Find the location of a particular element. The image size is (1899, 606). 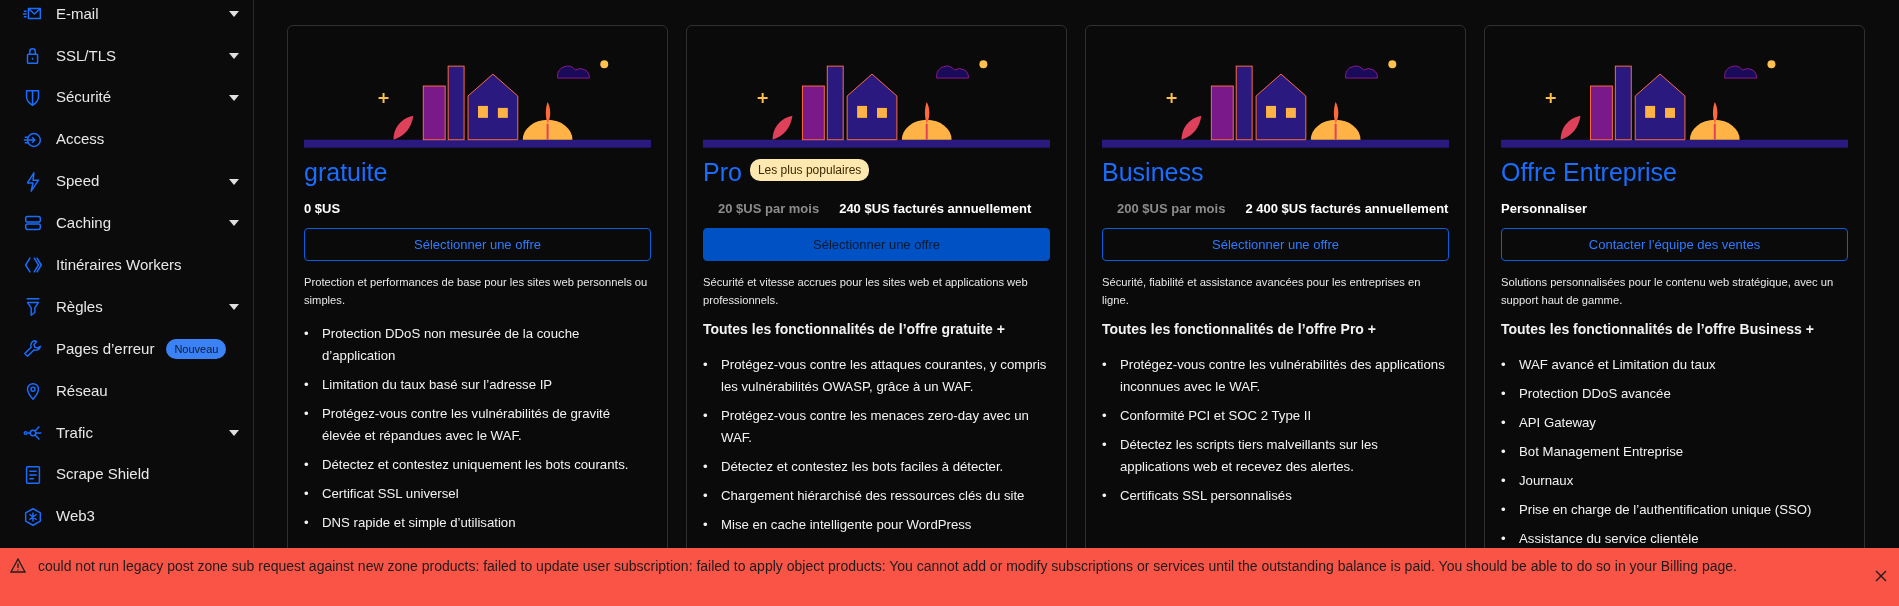

sidebar-item: Web3 is located at coordinates (130, 516).